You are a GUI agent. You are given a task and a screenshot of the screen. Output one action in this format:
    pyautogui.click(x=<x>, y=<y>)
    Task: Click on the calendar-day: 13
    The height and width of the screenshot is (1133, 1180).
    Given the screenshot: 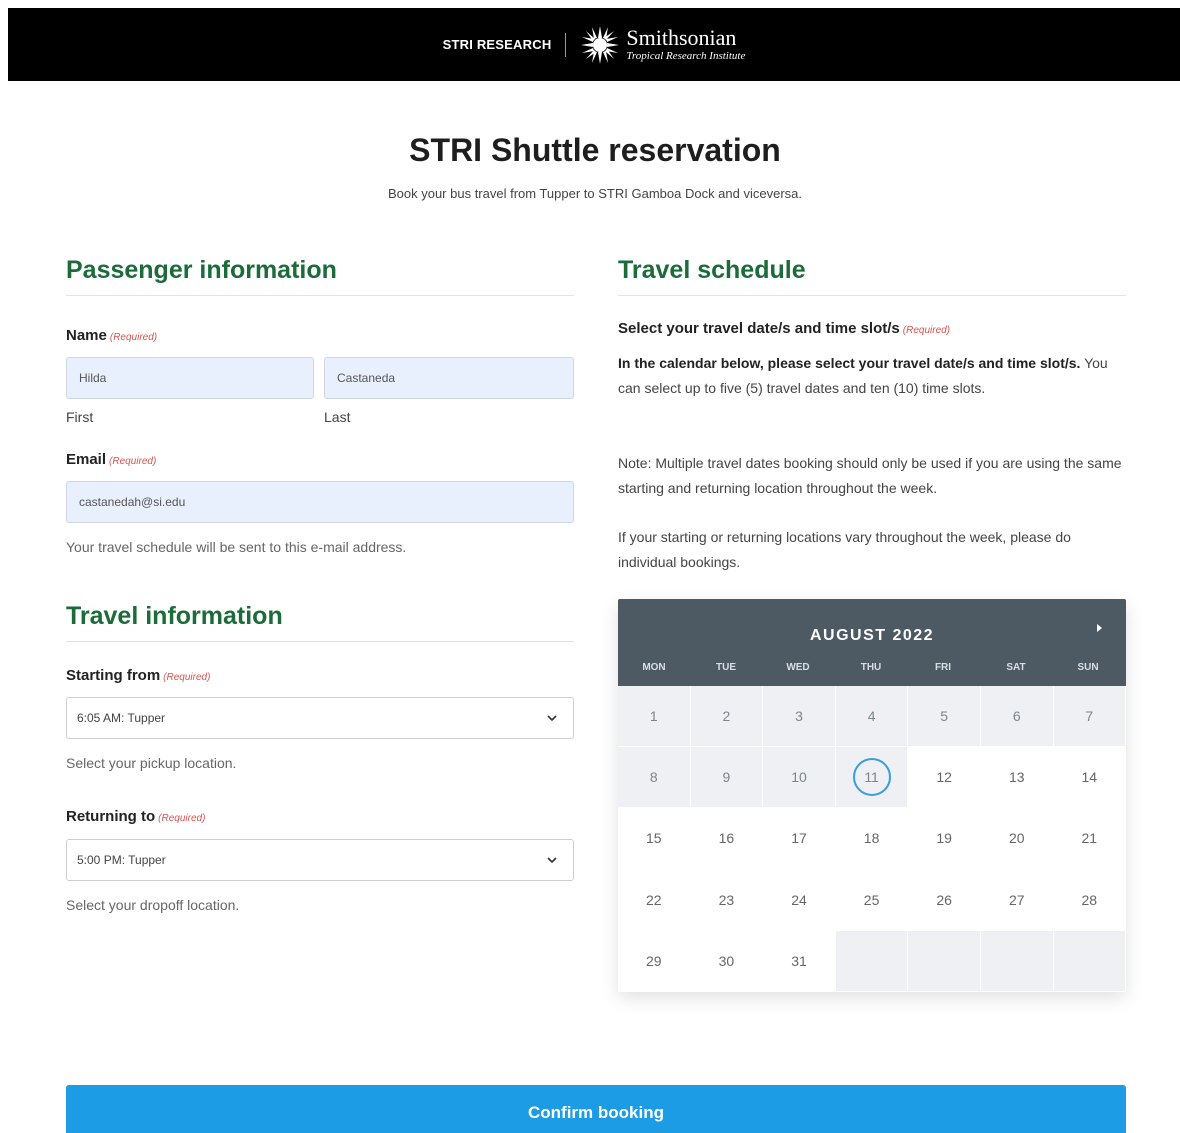 What is the action you would take?
    pyautogui.click(x=1017, y=778)
    